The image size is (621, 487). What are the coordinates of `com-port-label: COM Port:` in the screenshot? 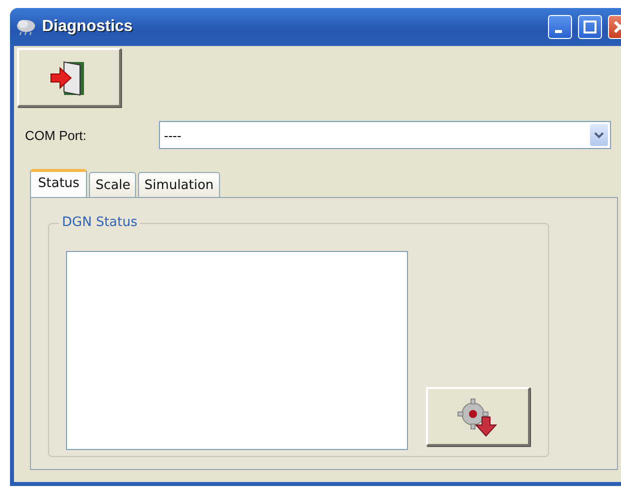 It's located at (56, 135).